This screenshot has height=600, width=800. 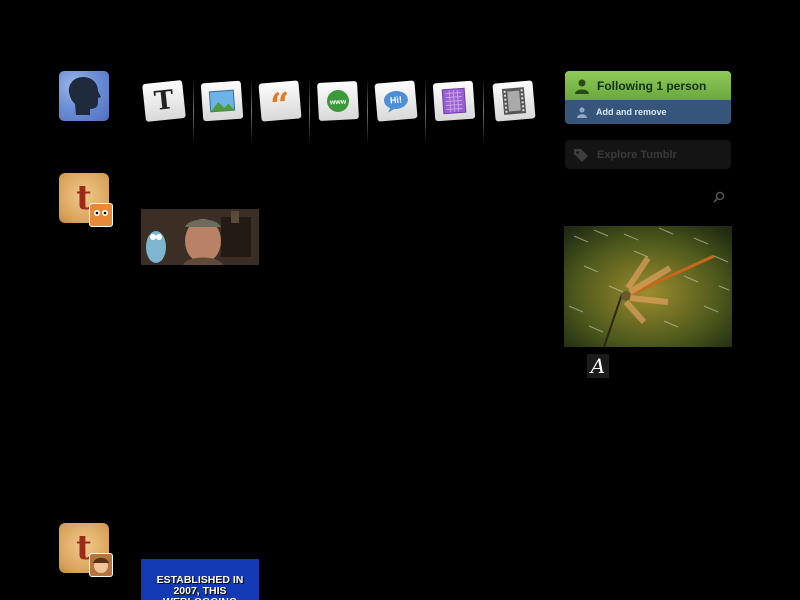 I want to click on svg-text: Hi!, so click(x=395, y=99).